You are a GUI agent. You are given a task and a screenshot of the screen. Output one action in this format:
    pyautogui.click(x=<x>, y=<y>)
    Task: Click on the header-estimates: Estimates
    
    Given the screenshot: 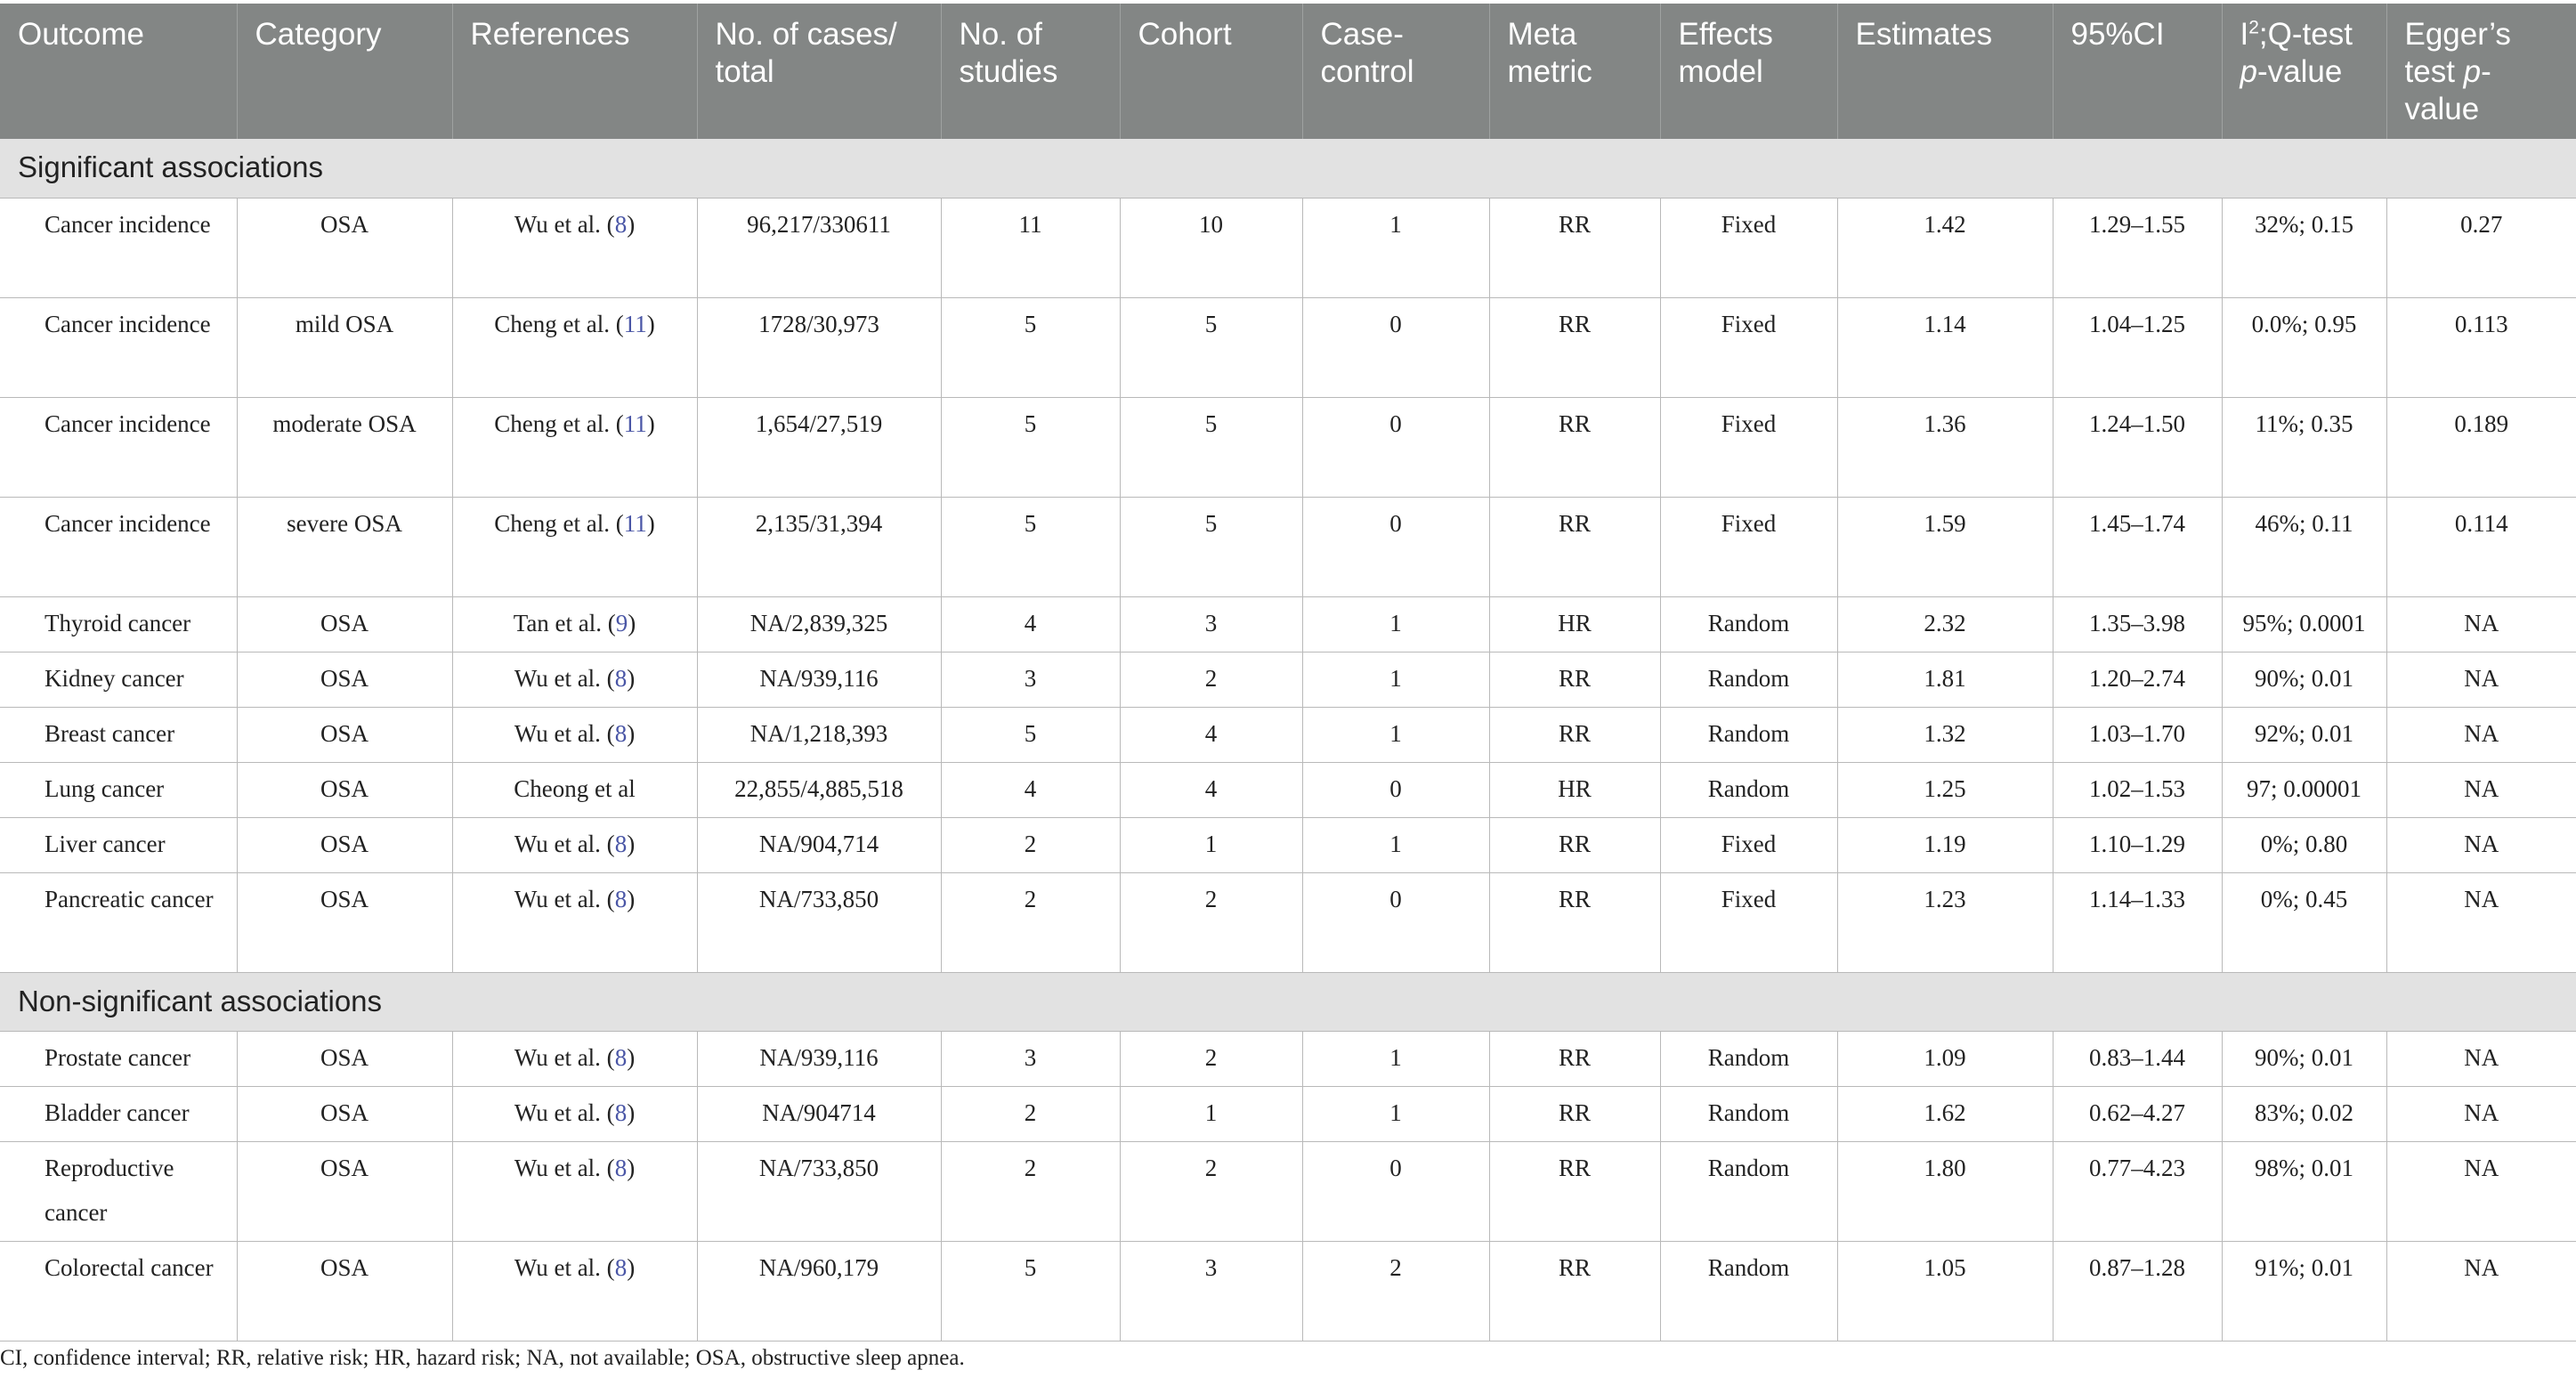 What is the action you would take?
    pyautogui.click(x=1946, y=71)
    